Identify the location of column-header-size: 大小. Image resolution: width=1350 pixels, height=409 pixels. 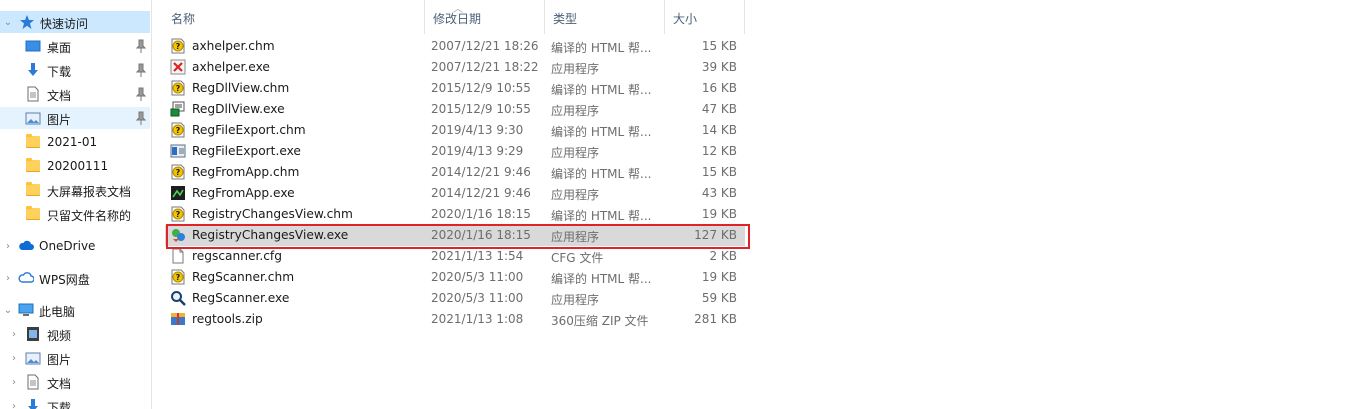
(705, 17).